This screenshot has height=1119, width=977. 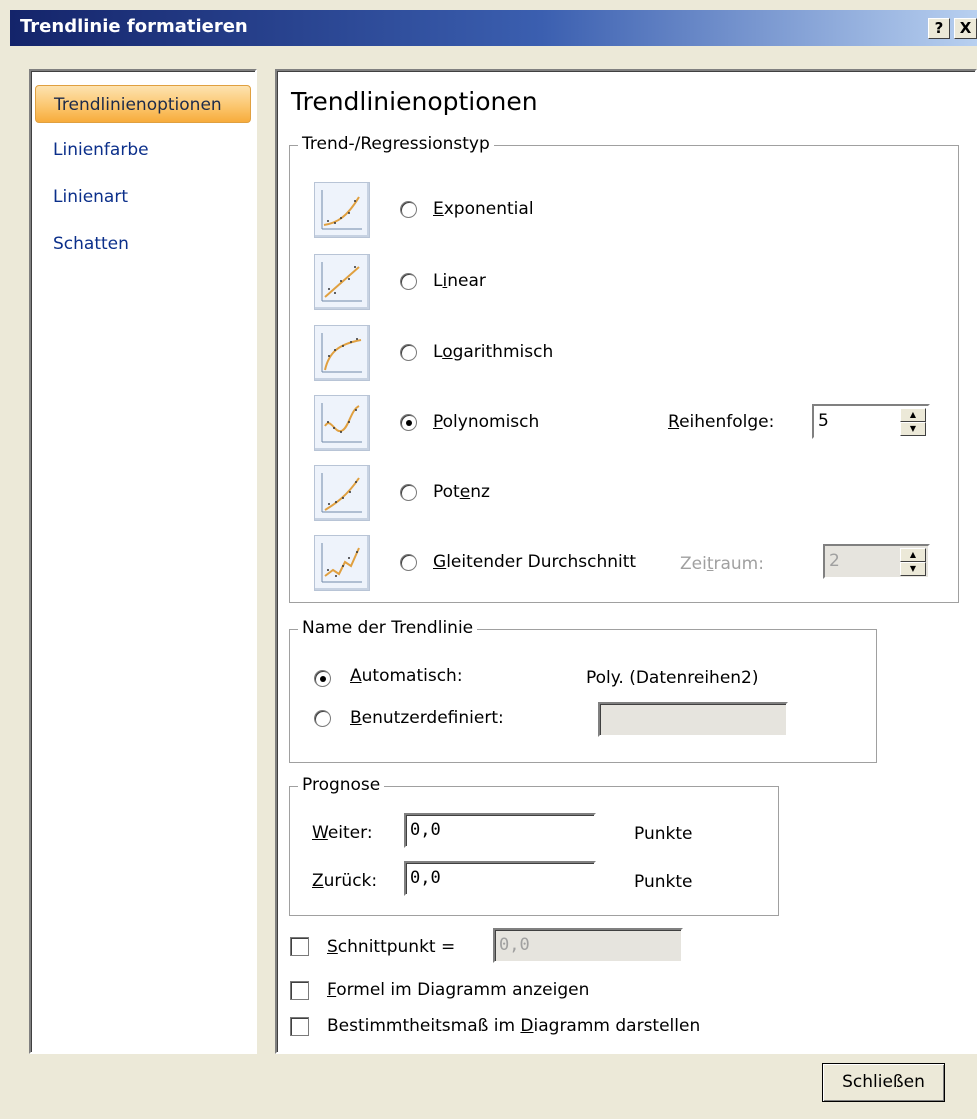 I want to click on automatic-label: Automatisch:, so click(x=406, y=676).